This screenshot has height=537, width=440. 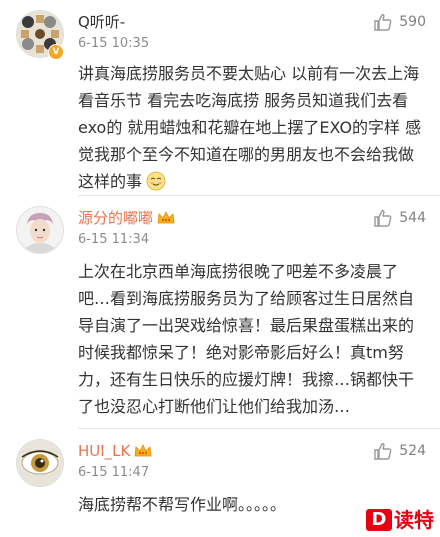 What do you see at coordinates (104, 451) in the screenshot?
I see `username: HUI_LK` at bounding box center [104, 451].